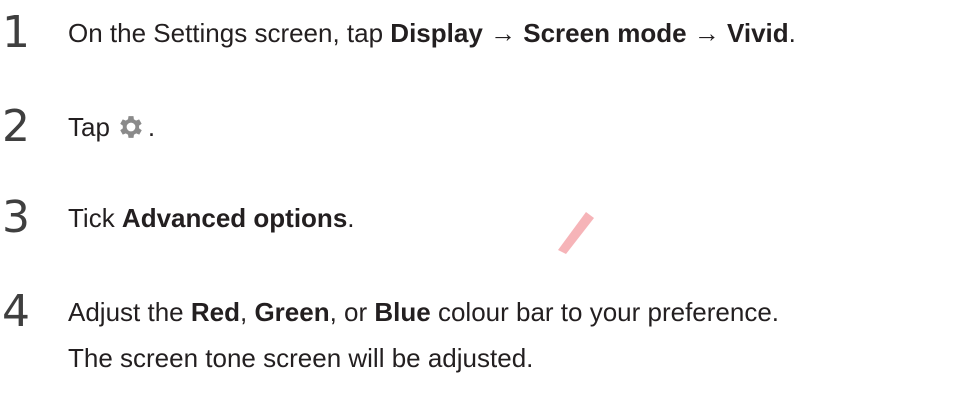 The height and width of the screenshot is (394, 964). I want to click on label-red: Red, so click(215, 312).